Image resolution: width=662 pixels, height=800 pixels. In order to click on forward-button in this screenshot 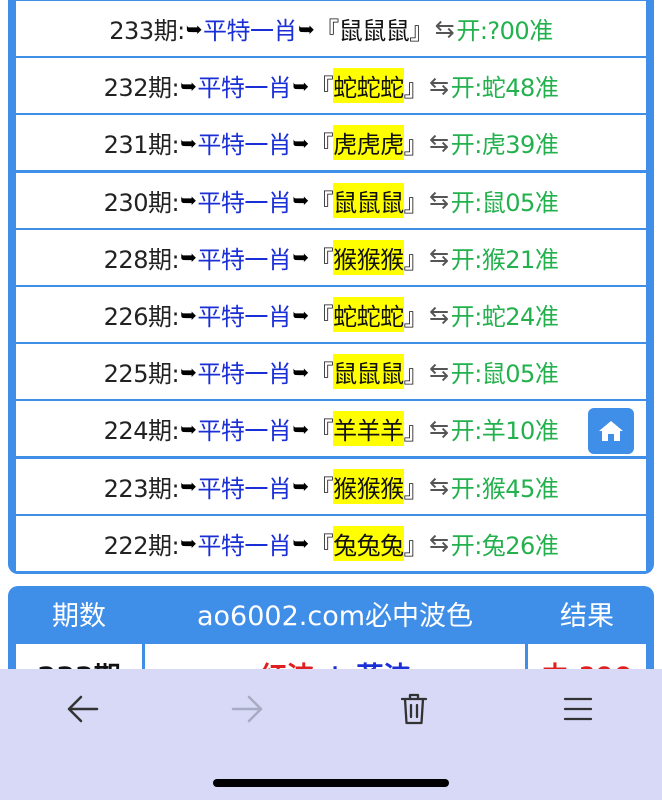, I will do `click(248, 709)`.